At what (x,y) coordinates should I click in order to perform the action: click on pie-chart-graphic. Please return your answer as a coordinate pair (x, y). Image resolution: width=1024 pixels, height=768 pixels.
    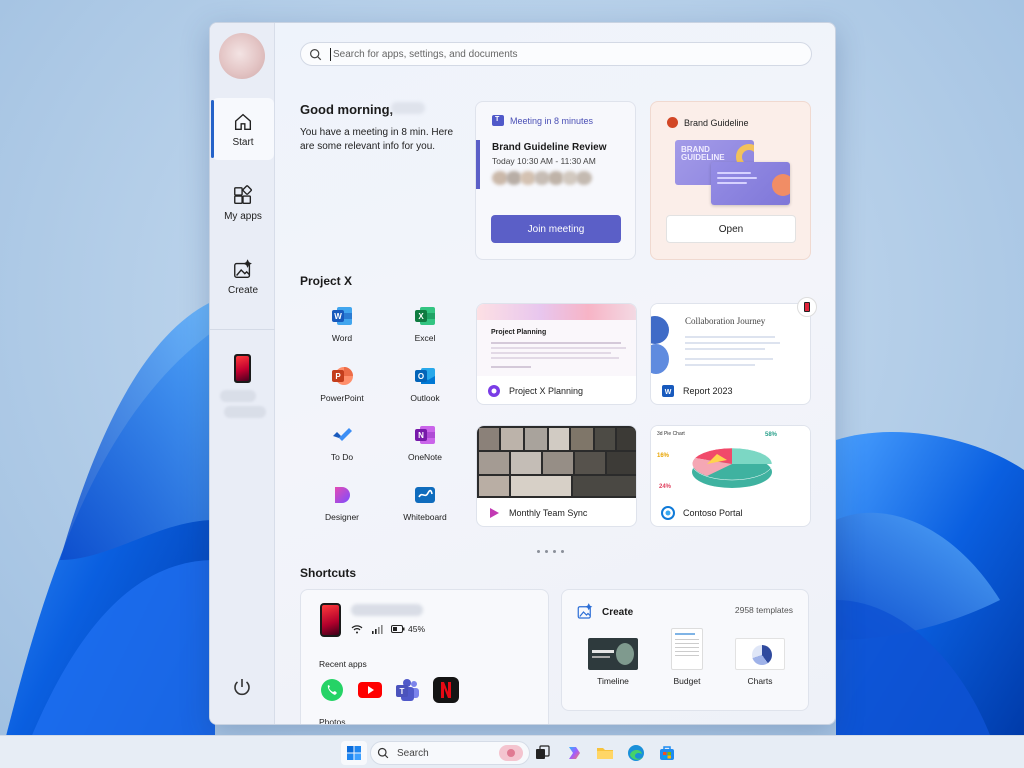
    Looking at the image, I should click on (732, 467).